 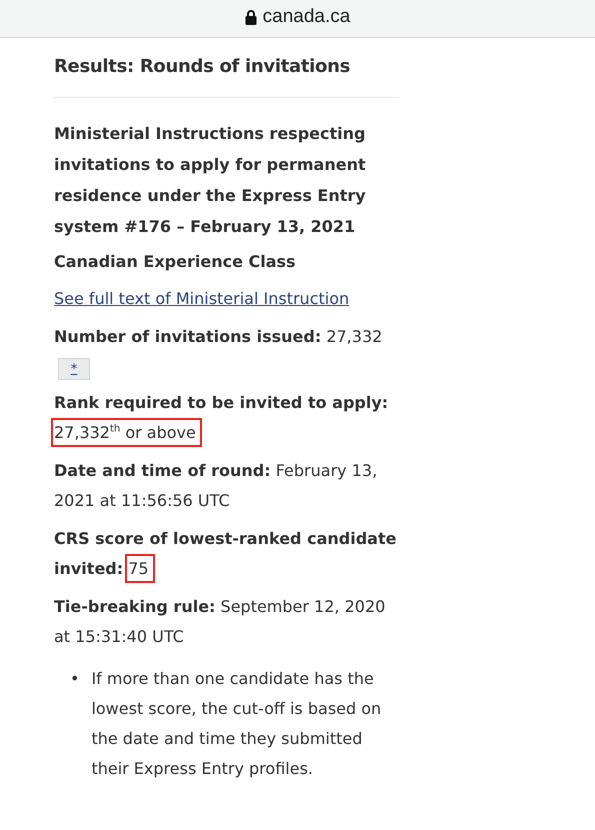 What do you see at coordinates (202, 298) in the screenshot?
I see `instruction-link: See full text of Ministerial Instruction` at bounding box center [202, 298].